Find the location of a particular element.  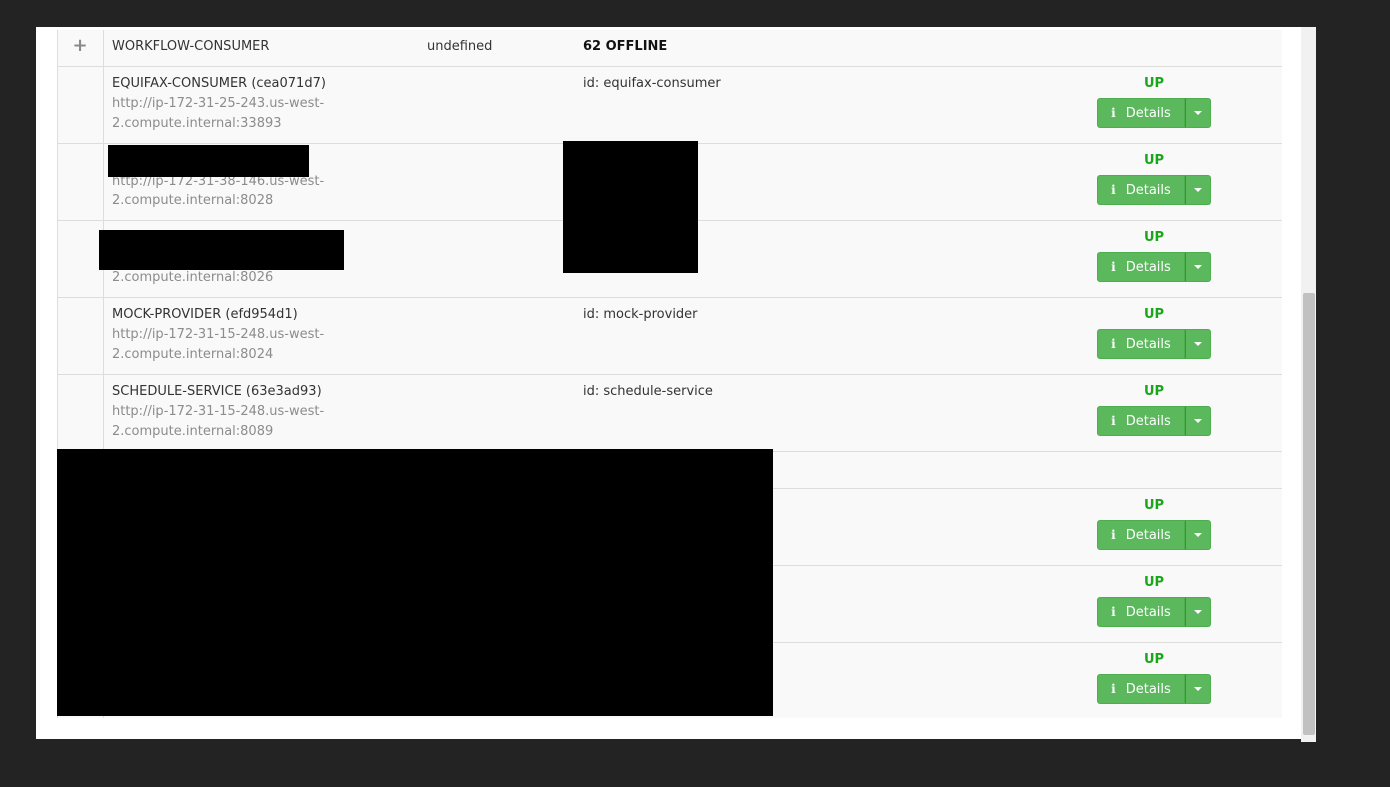

instance-url-line2: 2.compute.internal:8089 is located at coordinates (192, 432).